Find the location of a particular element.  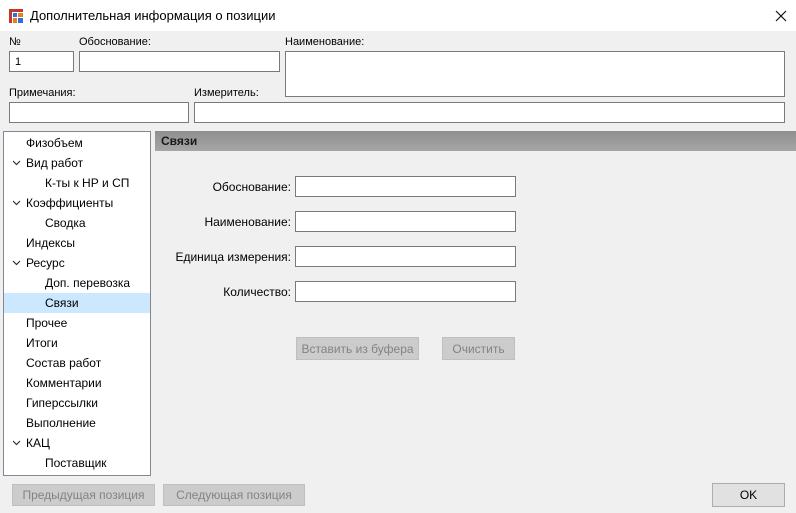

svyaz-naimenovanie-field is located at coordinates (405, 221).